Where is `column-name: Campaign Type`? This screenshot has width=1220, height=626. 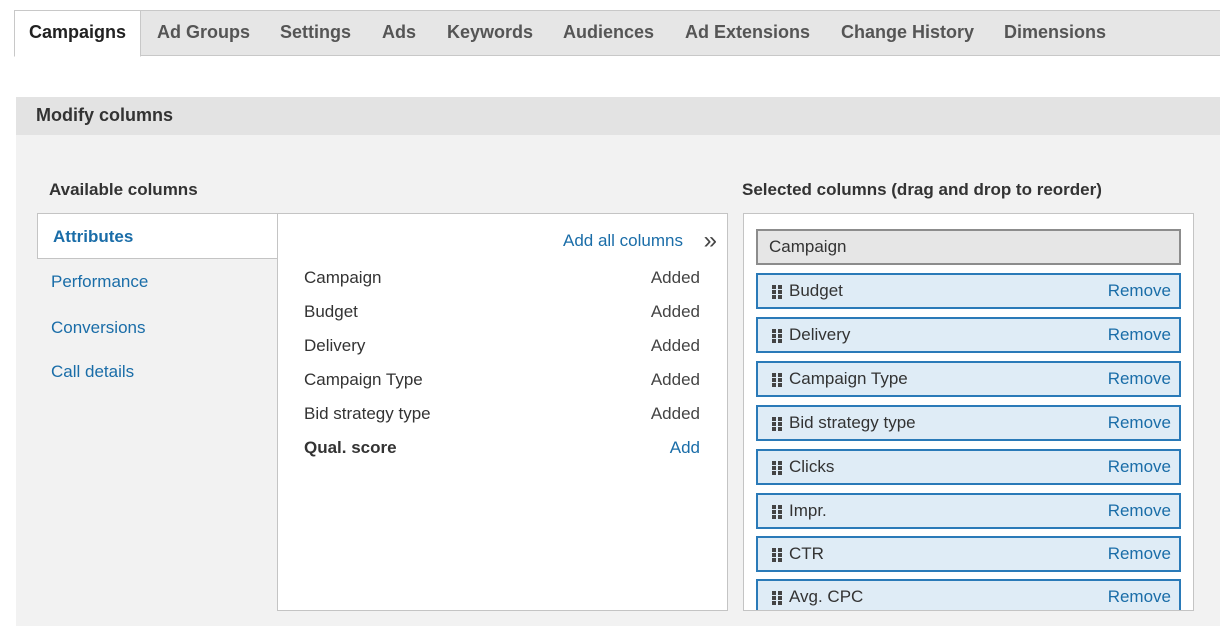 column-name: Campaign Type is located at coordinates (363, 379).